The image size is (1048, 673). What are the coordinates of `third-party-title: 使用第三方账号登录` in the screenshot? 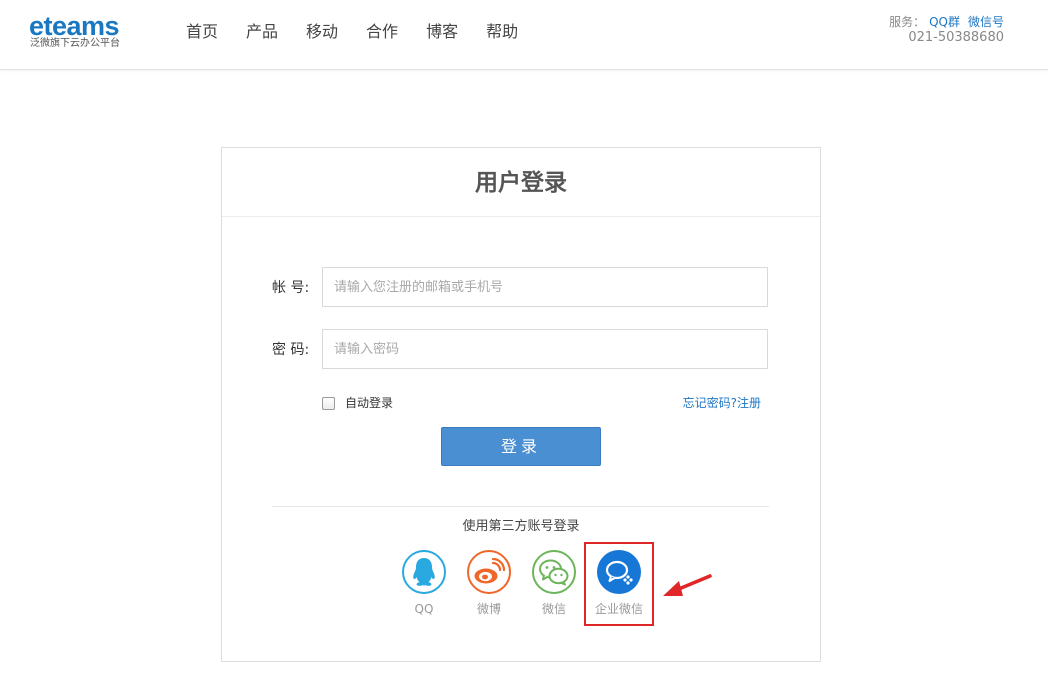 It's located at (521, 526).